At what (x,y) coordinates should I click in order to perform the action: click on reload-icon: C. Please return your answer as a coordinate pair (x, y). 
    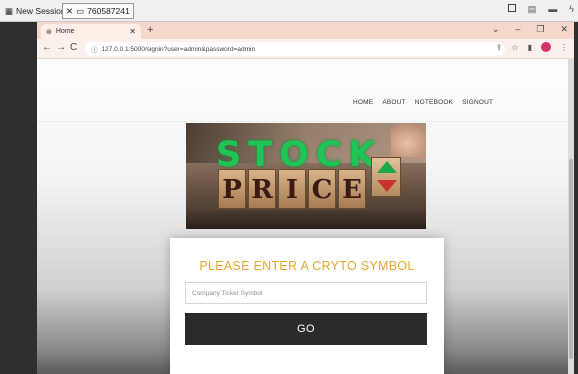
    Looking at the image, I should click on (73, 47).